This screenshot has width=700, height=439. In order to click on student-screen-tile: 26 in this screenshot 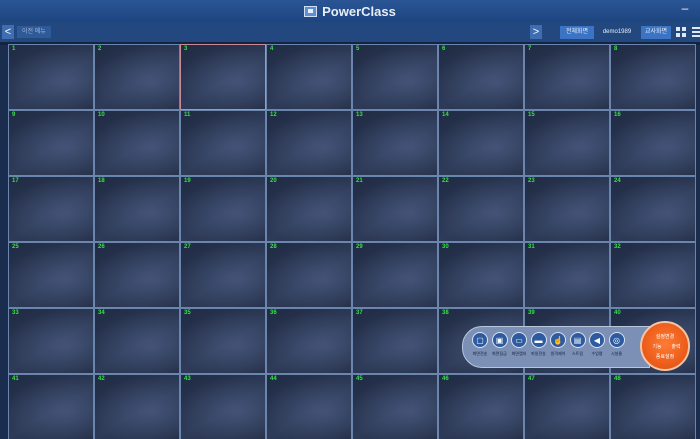, I will do `click(137, 275)`.